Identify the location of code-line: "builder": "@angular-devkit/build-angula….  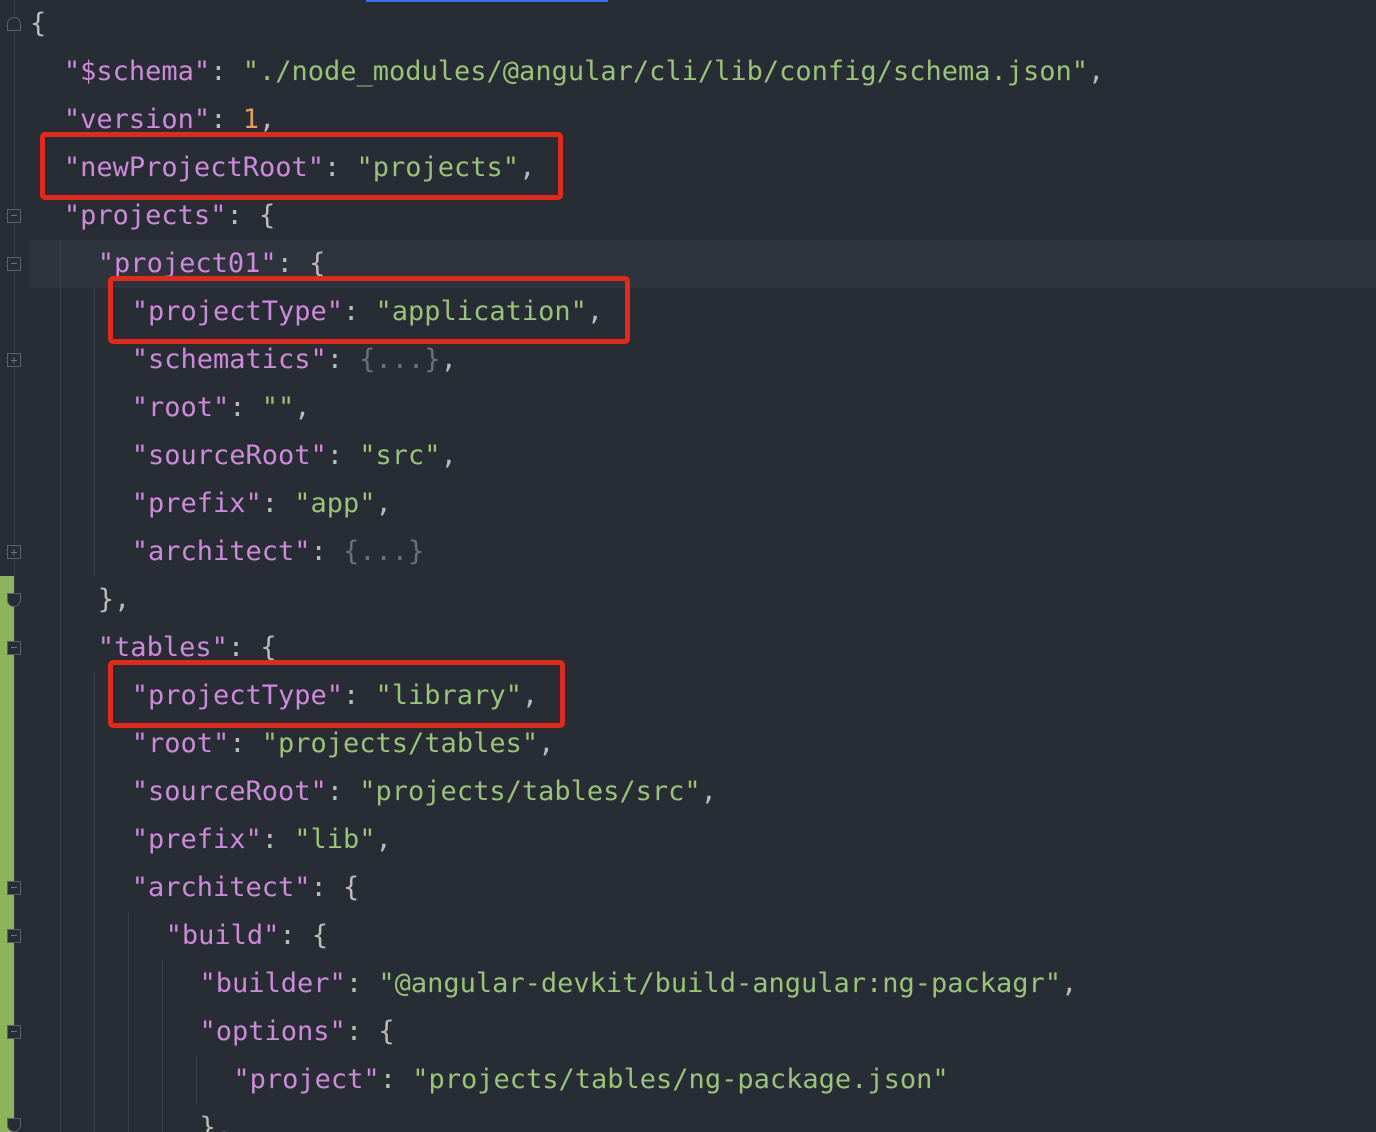
(639, 984).